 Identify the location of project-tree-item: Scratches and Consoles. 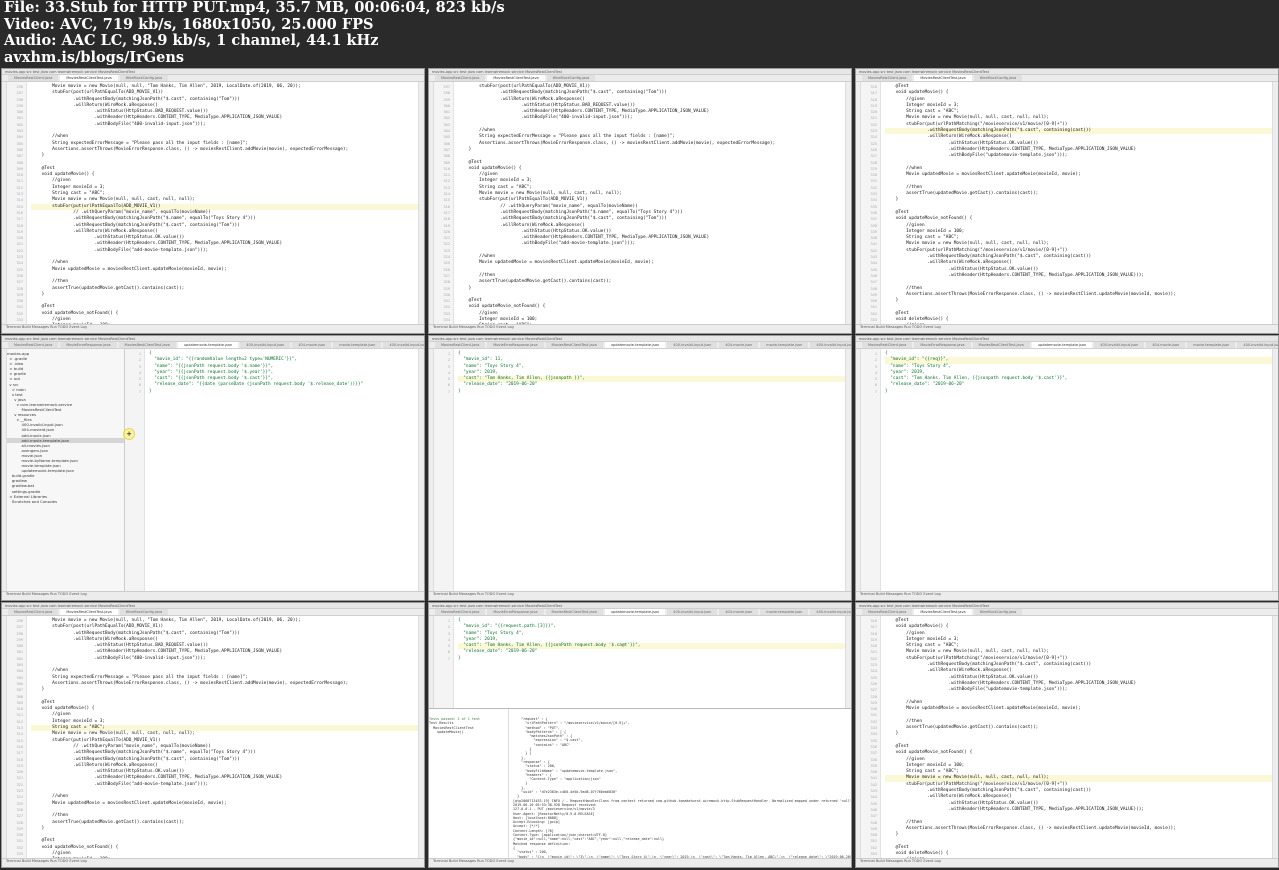
(65, 501).